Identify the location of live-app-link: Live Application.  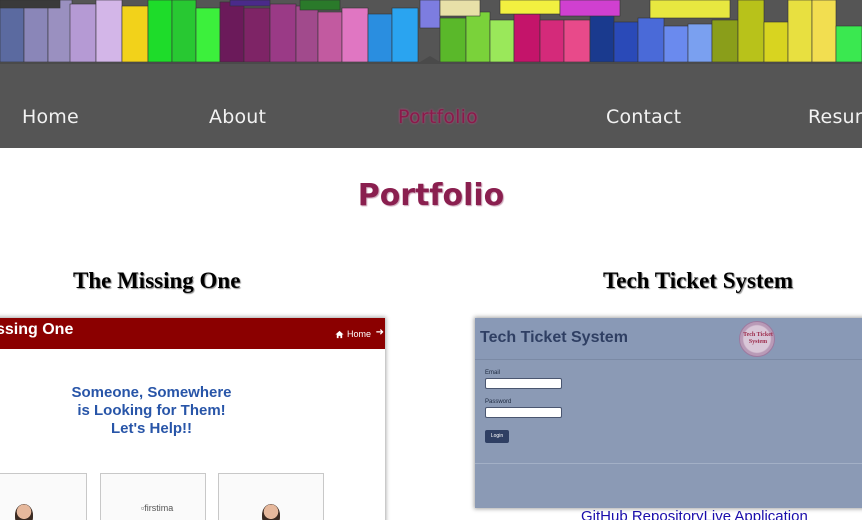
(756, 514).